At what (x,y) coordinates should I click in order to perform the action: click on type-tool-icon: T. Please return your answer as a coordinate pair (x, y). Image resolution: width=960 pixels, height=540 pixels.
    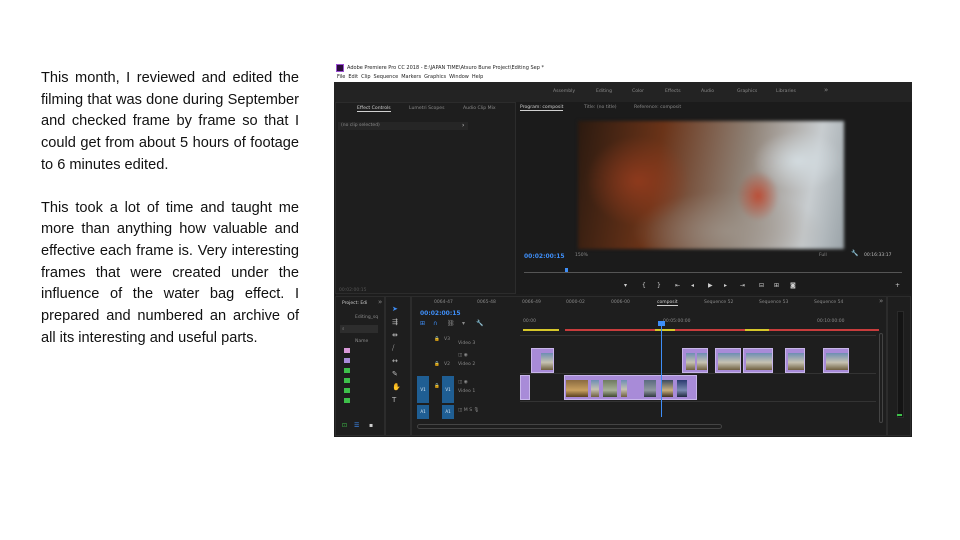
    Looking at the image, I should click on (394, 400).